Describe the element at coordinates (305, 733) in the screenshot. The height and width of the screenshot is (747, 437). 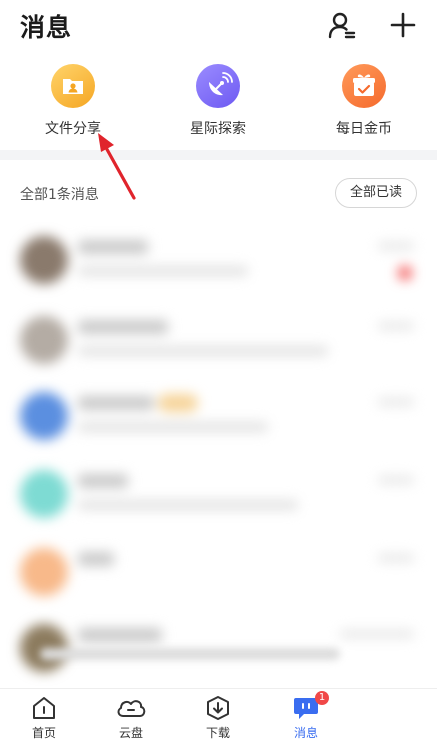
I see `tab-label: 消息` at that location.